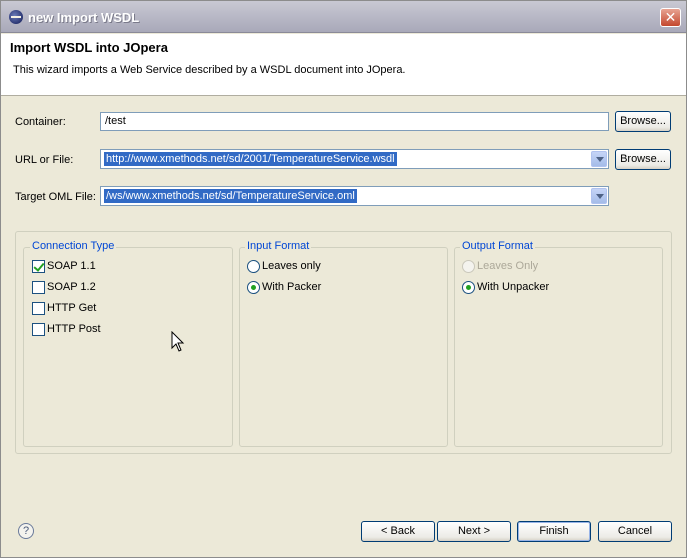 The width and height of the screenshot is (687, 558). What do you see at coordinates (474, 531) in the screenshot?
I see `next-button: Next >` at bounding box center [474, 531].